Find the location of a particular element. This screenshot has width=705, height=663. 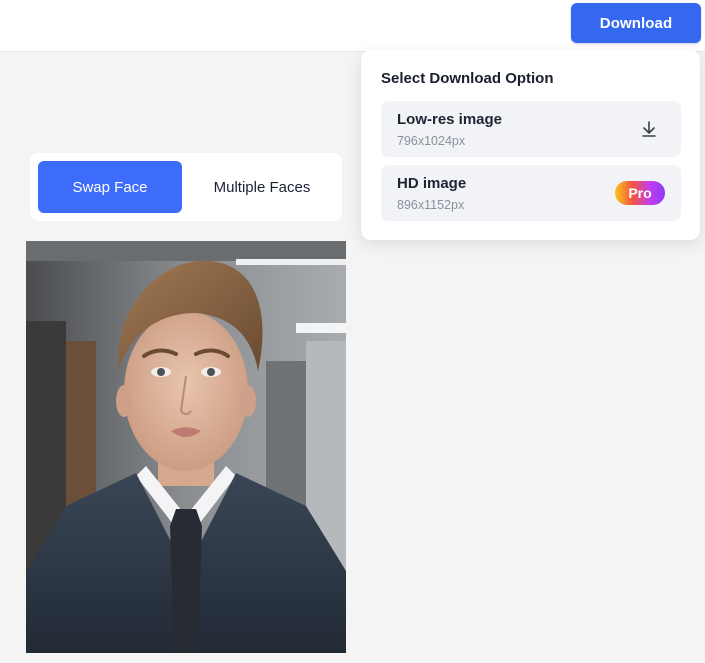

option-size: 796x1024px is located at coordinates (431, 141).